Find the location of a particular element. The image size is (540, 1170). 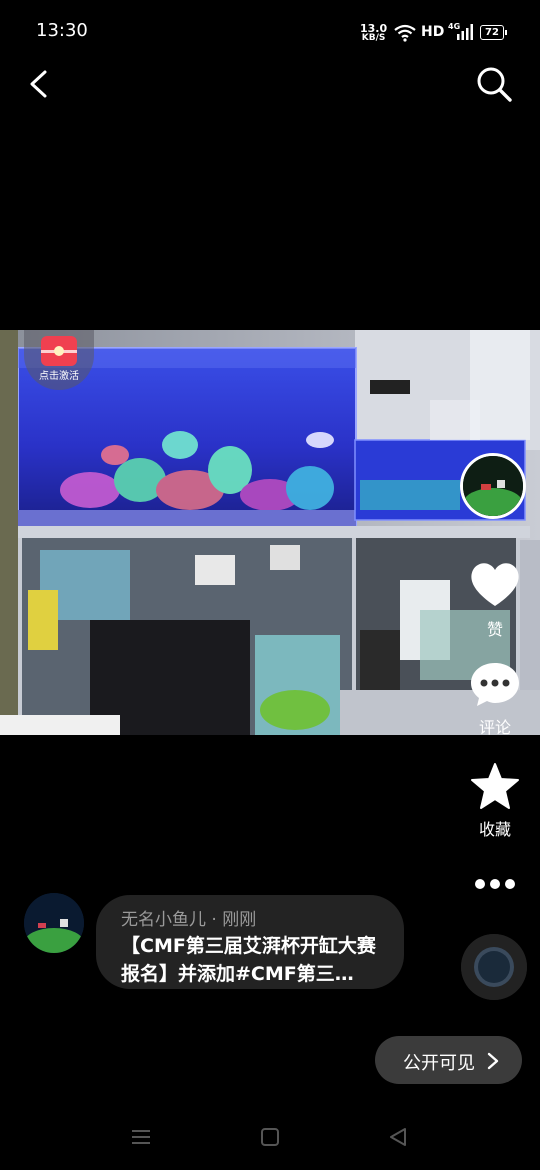

disc-icon is located at coordinates (494, 967).